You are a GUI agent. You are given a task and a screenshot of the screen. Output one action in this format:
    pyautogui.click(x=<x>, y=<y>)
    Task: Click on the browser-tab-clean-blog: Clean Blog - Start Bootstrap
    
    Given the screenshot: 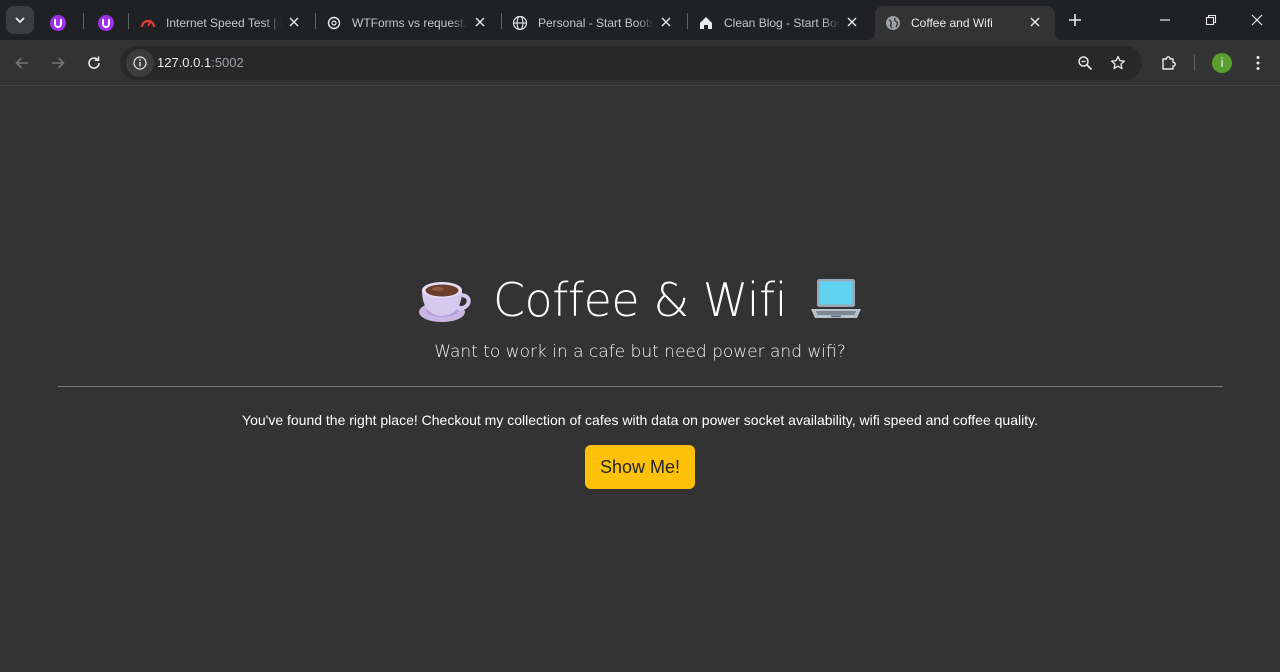 What is the action you would take?
    pyautogui.click(x=780, y=23)
    